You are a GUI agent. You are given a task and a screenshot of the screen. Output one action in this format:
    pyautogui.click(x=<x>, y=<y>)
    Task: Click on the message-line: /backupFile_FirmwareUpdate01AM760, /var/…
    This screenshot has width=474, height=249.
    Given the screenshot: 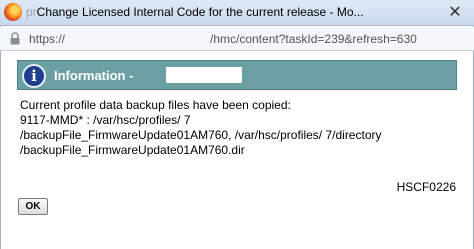 What is the action you would take?
    pyautogui.click(x=201, y=135)
    